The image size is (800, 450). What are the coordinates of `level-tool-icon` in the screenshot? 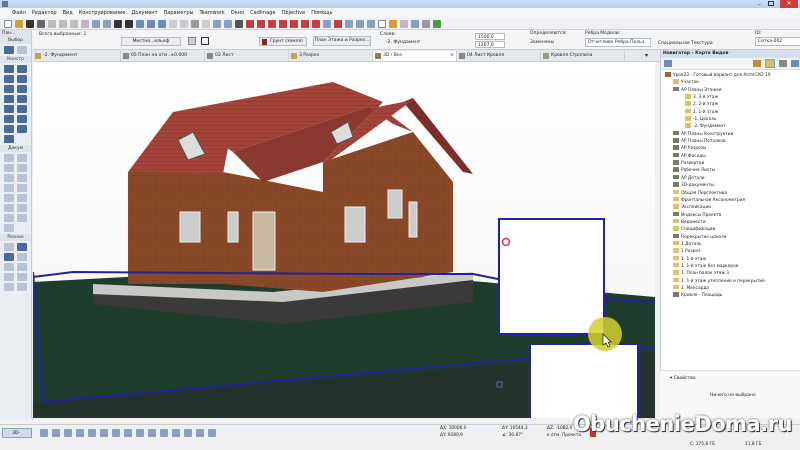 It's located at (21, 158).